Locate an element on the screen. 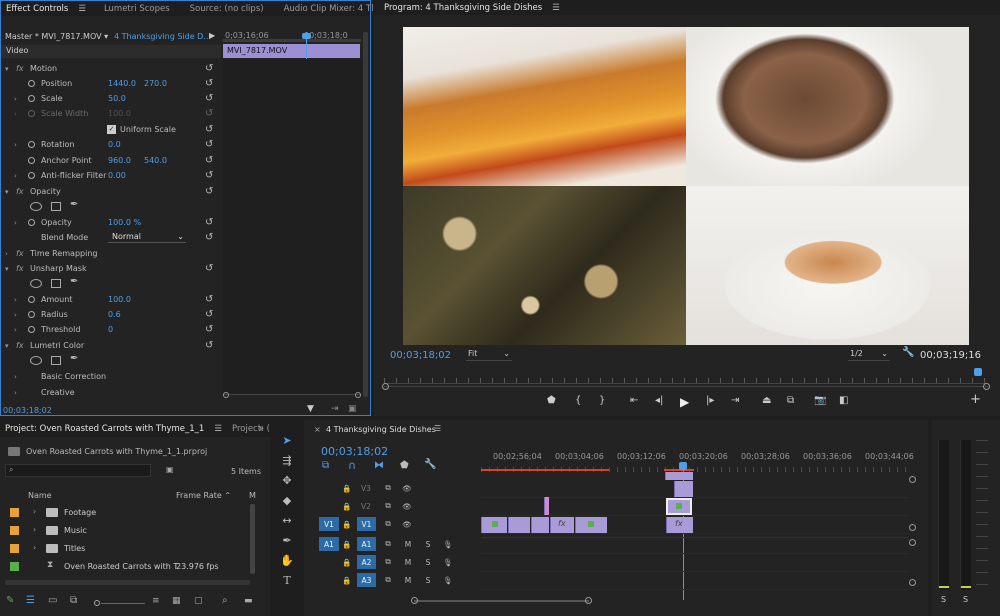 The image size is (1000, 616). mute-button: M is located at coordinates (408, 580).